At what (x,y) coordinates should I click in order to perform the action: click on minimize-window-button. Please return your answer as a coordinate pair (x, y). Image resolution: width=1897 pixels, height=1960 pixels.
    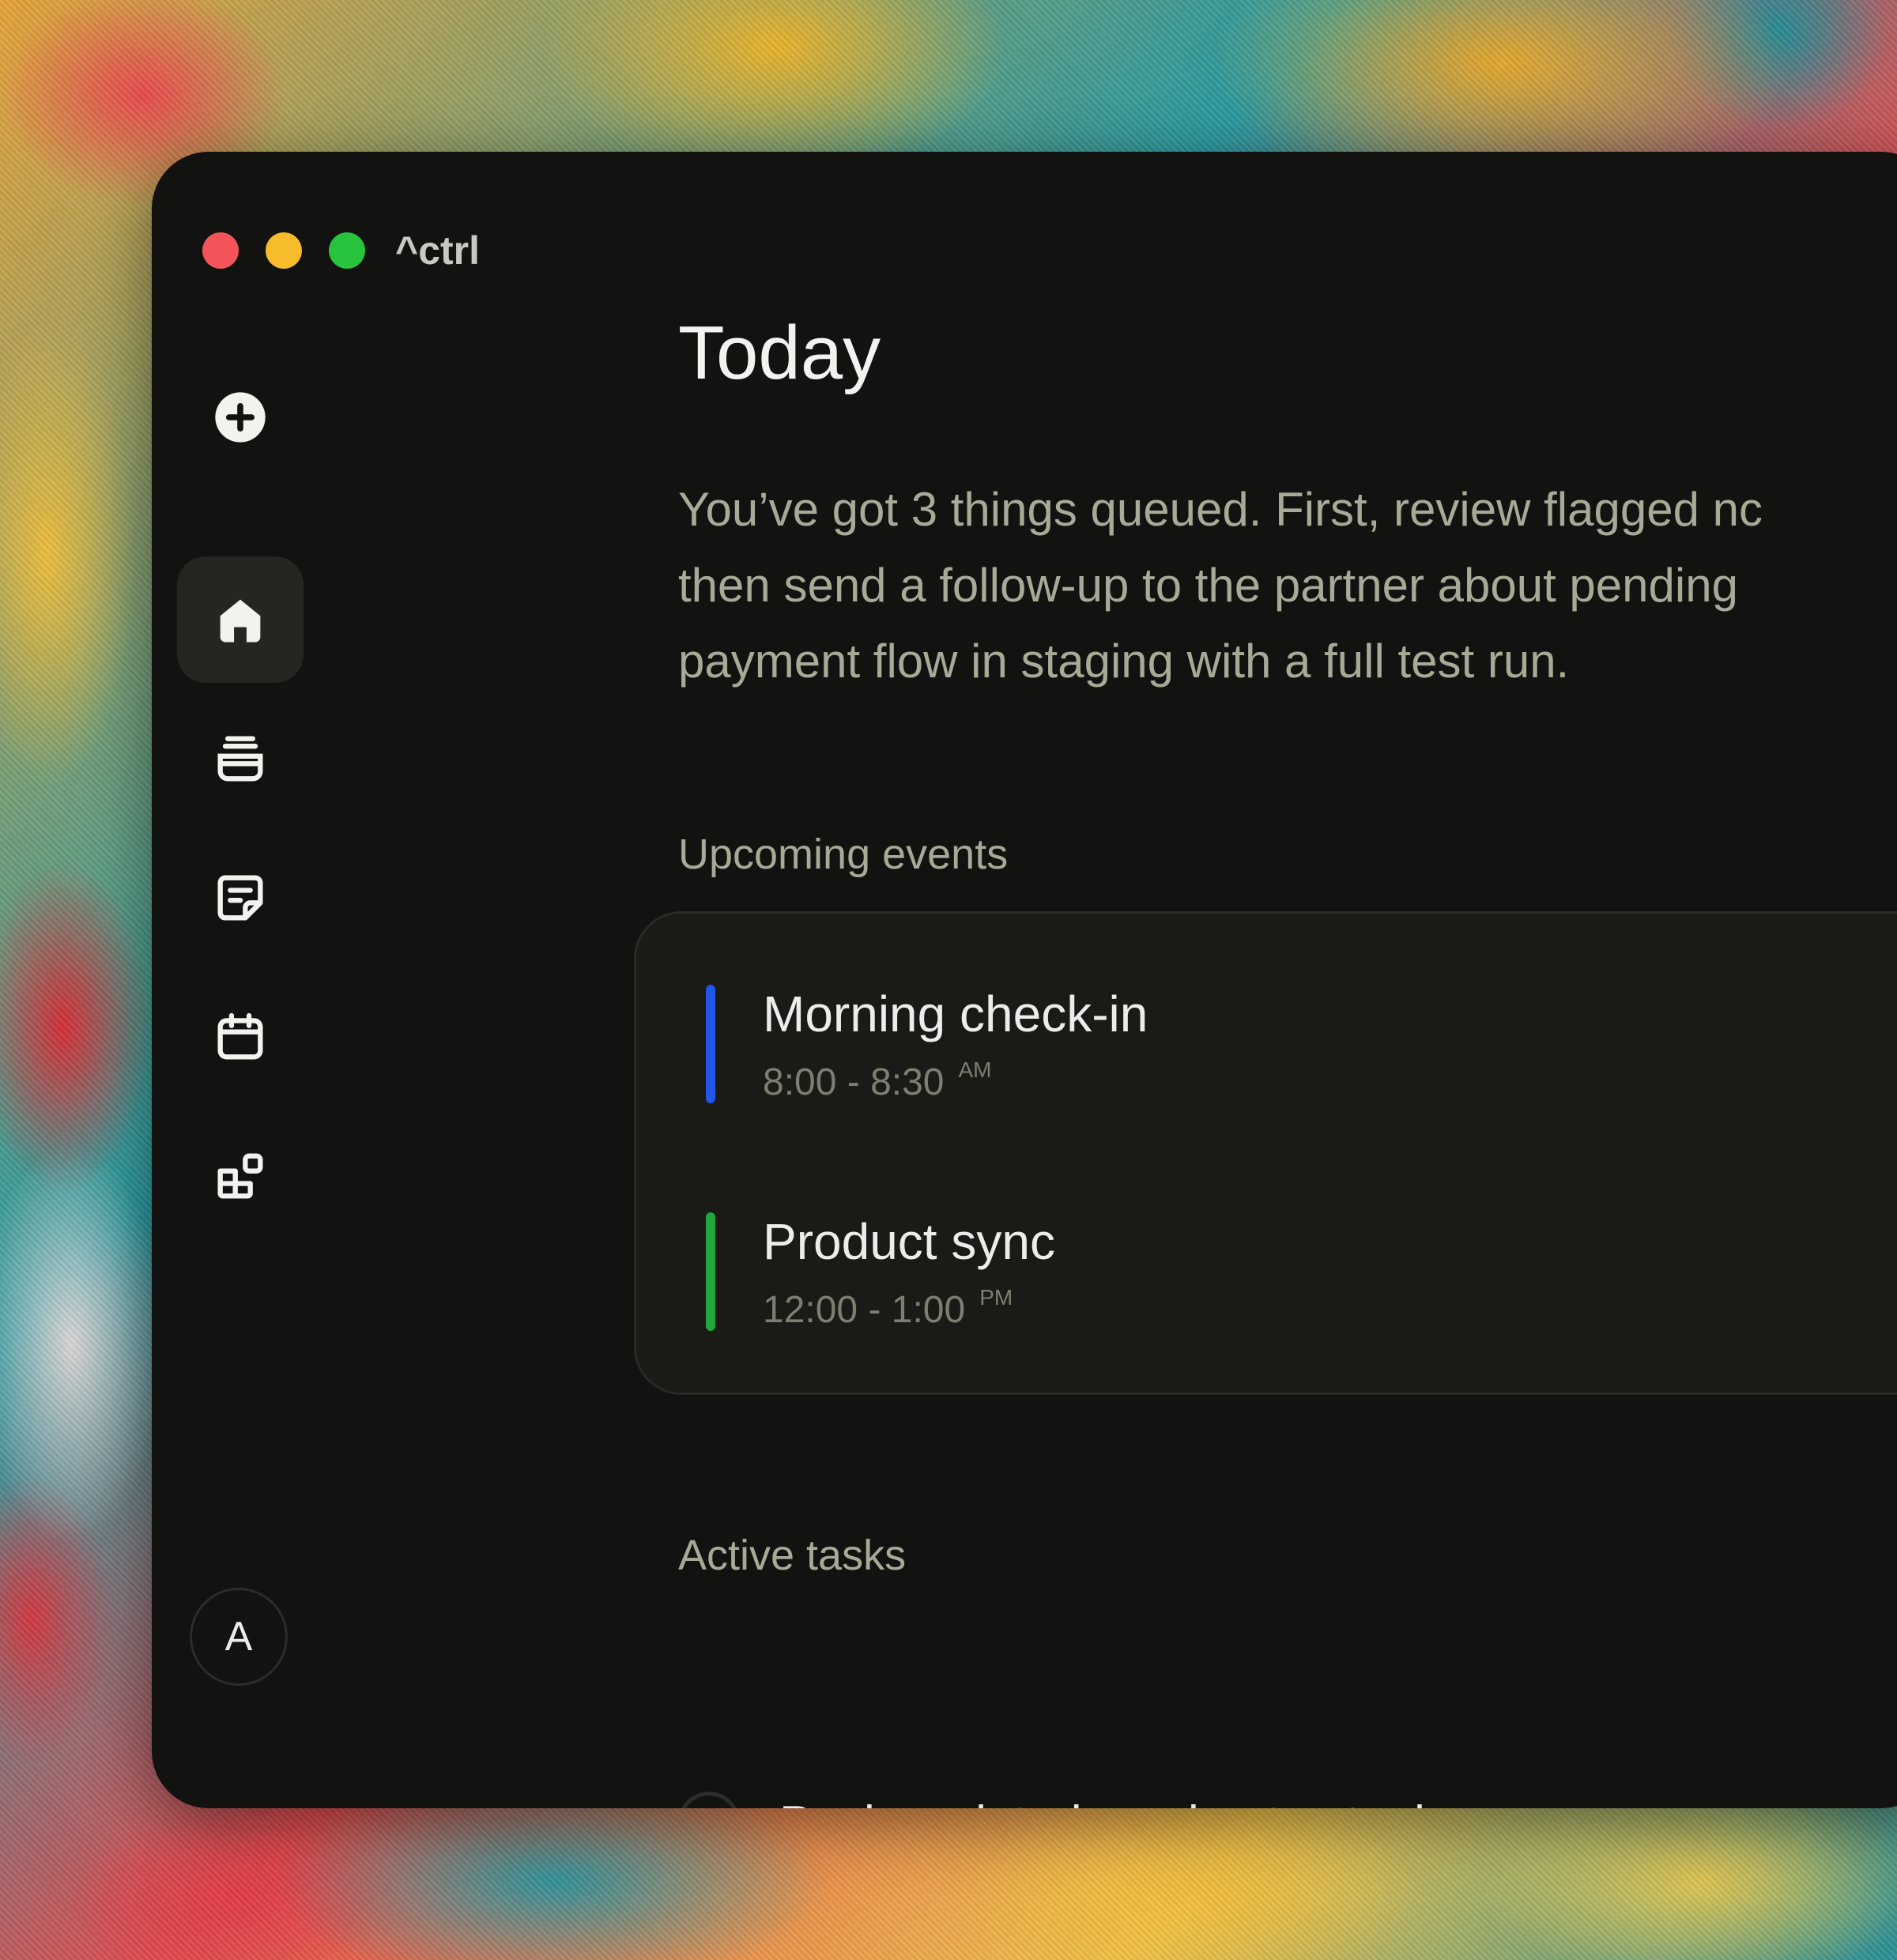
    Looking at the image, I should click on (284, 250).